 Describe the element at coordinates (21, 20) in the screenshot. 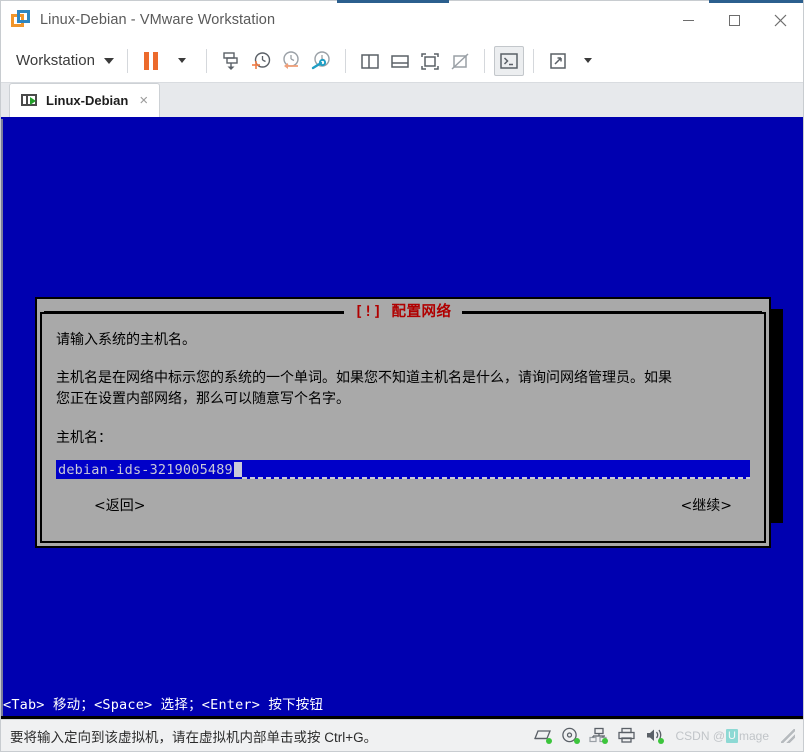

I see `vmware-logo-icon` at that location.